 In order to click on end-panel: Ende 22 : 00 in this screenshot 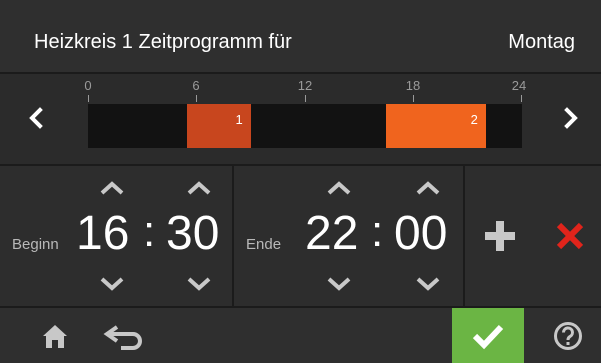, I will do `click(348, 236)`.